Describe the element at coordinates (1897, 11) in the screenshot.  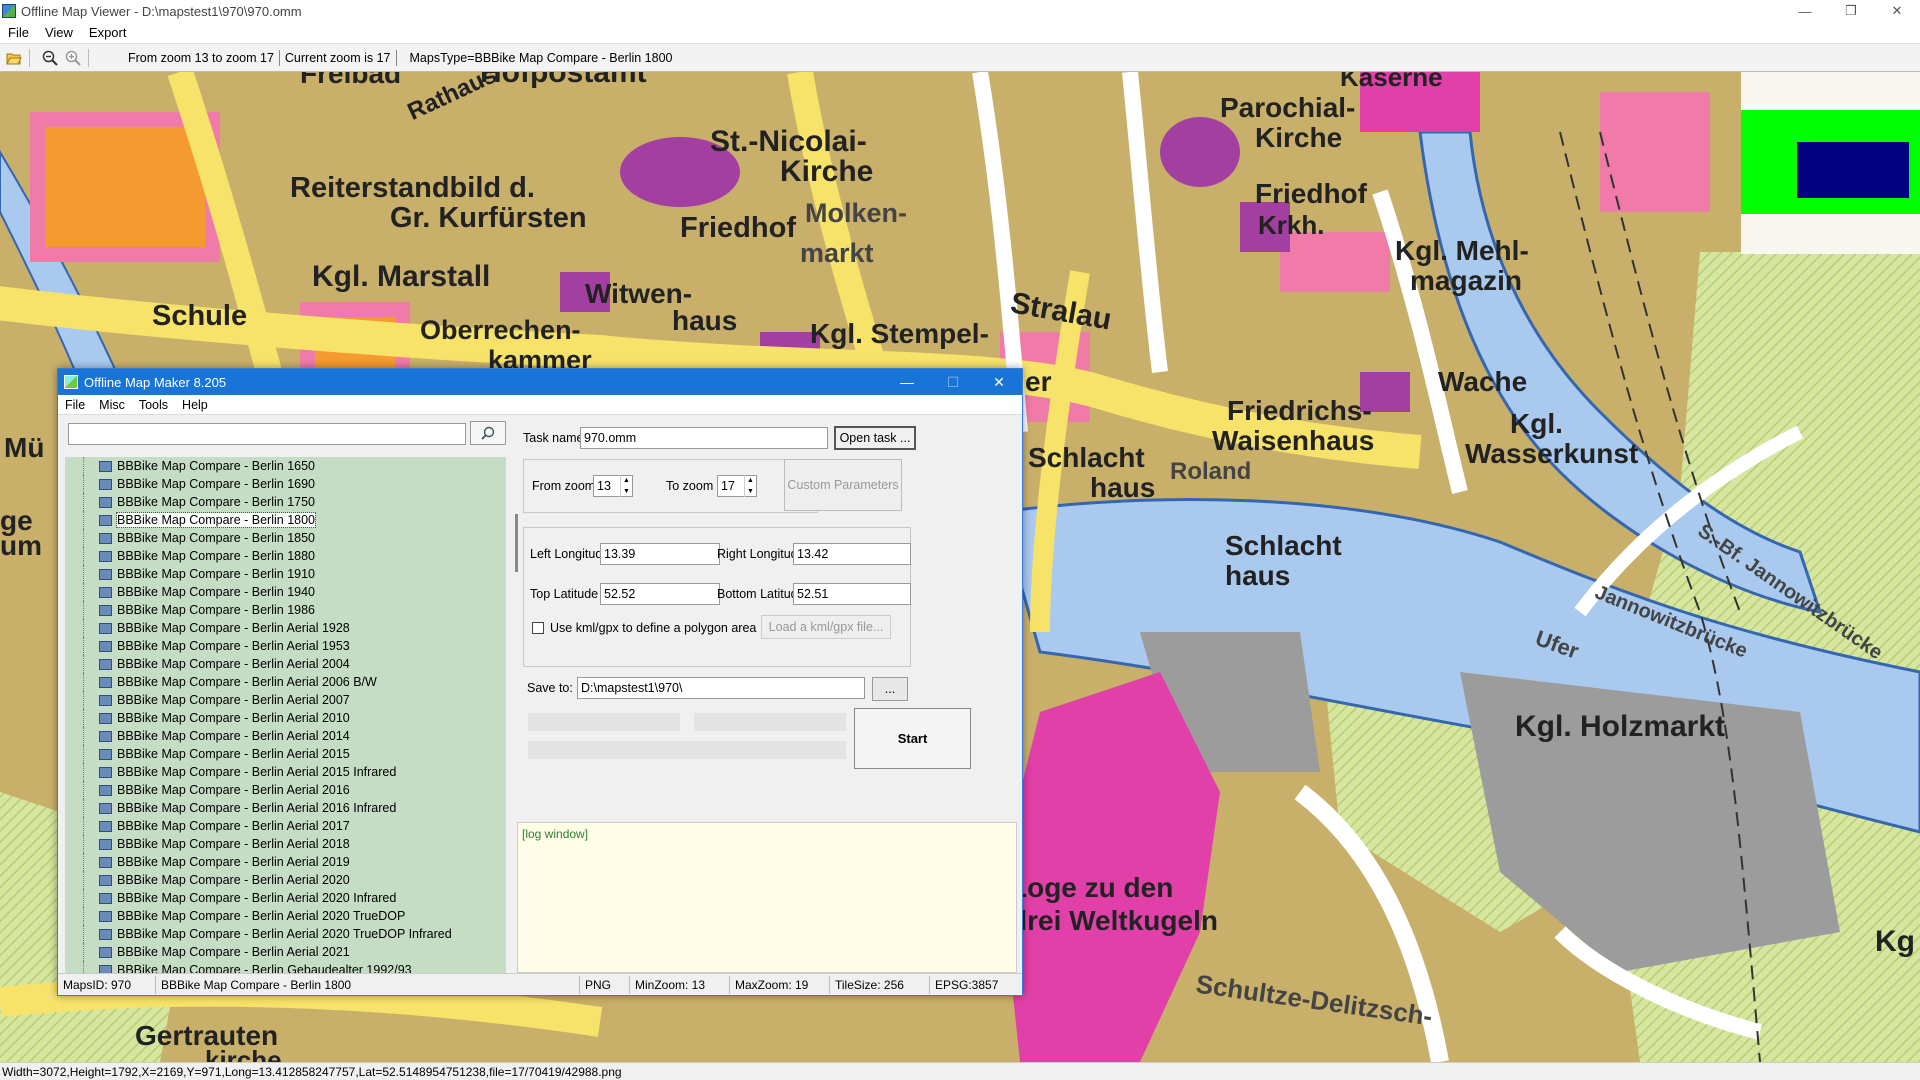
I see `close-button: ✕` at that location.